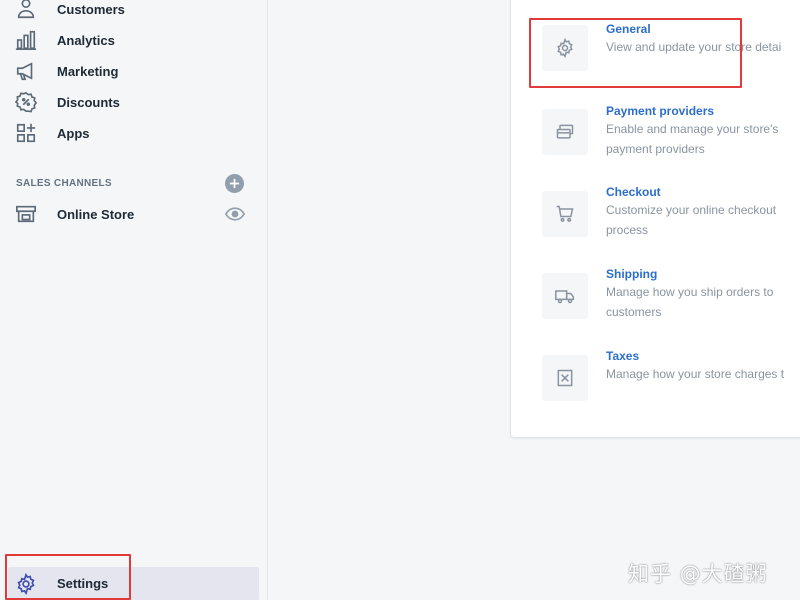 This screenshot has width=800, height=600. I want to click on sidebar-item-label: Settings, so click(83, 583).